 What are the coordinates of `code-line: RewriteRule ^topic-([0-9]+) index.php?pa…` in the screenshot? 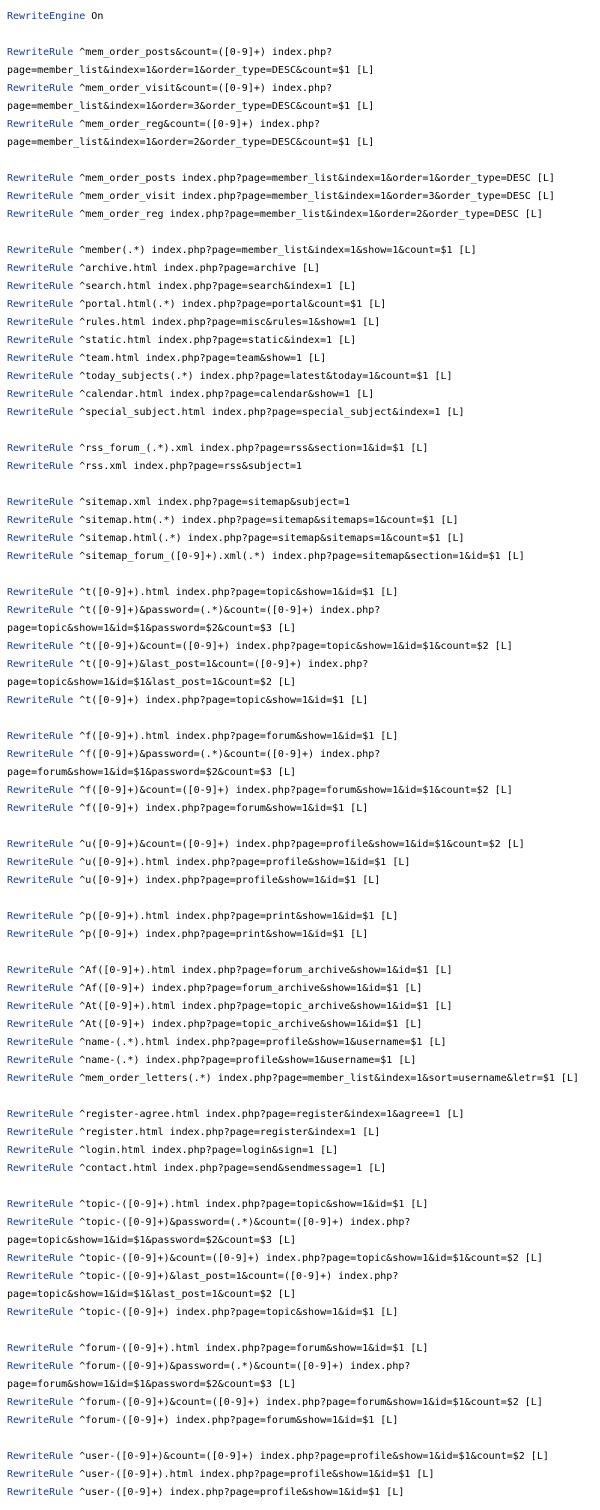 It's located at (303, 1313).